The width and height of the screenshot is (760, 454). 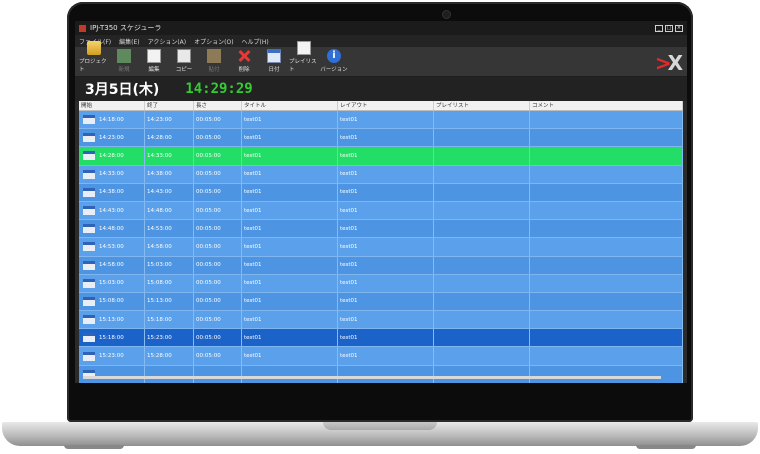 What do you see at coordinates (111, 174) in the screenshot?
I see `cell-text: 14:33:00` at bounding box center [111, 174].